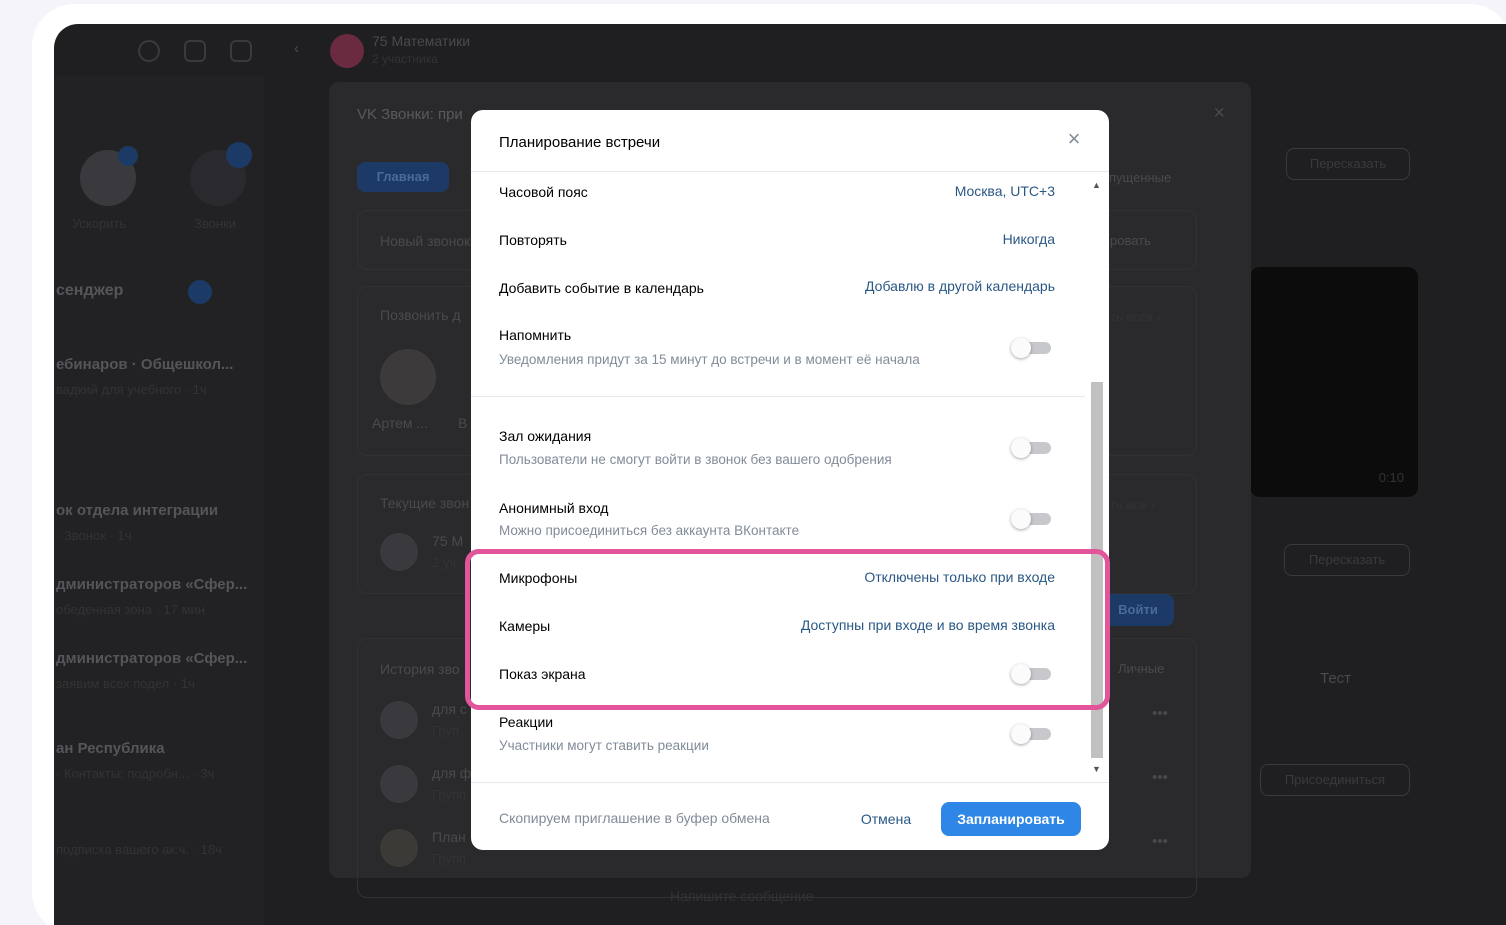 The height and width of the screenshot is (925, 1506). I want to click on chat-item-title: ок отдела интеграции, so click(137, 510).